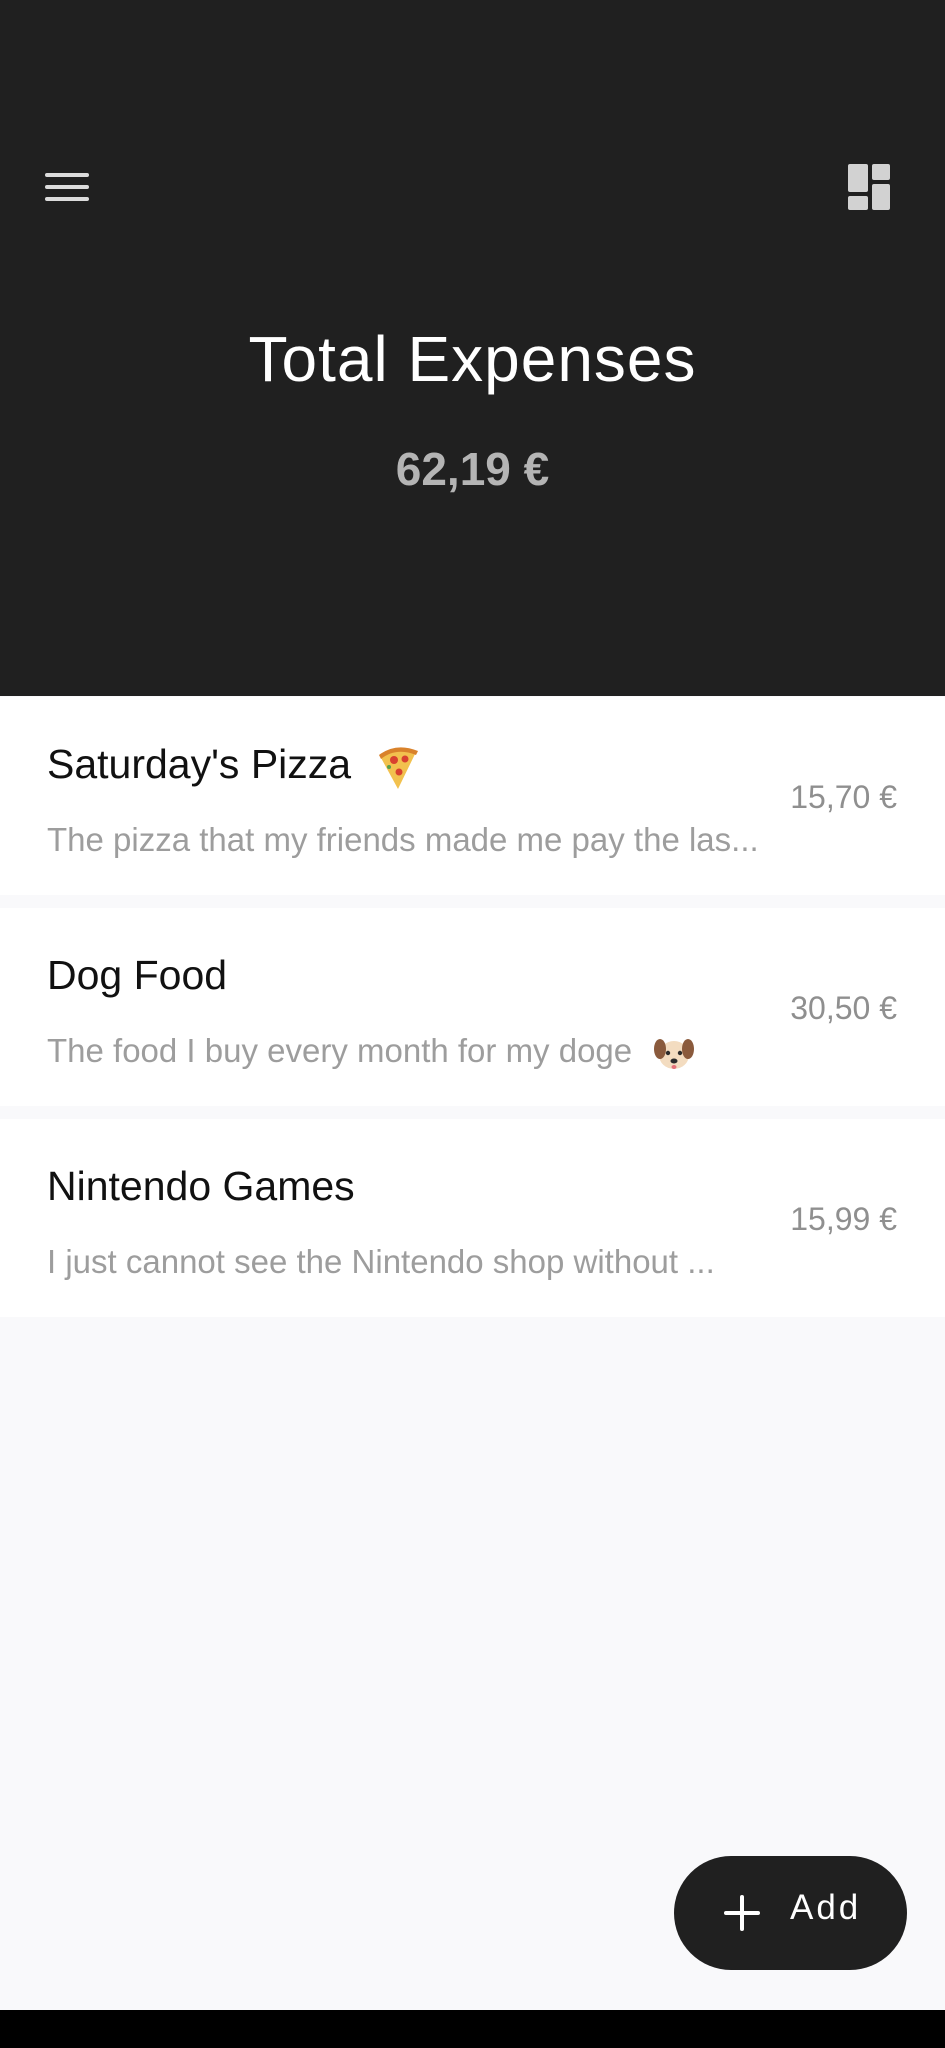 This screenshot has width=945, height=2048. I want to click on expense-description: The food I buy every month for my doge, so click(412, 1053).